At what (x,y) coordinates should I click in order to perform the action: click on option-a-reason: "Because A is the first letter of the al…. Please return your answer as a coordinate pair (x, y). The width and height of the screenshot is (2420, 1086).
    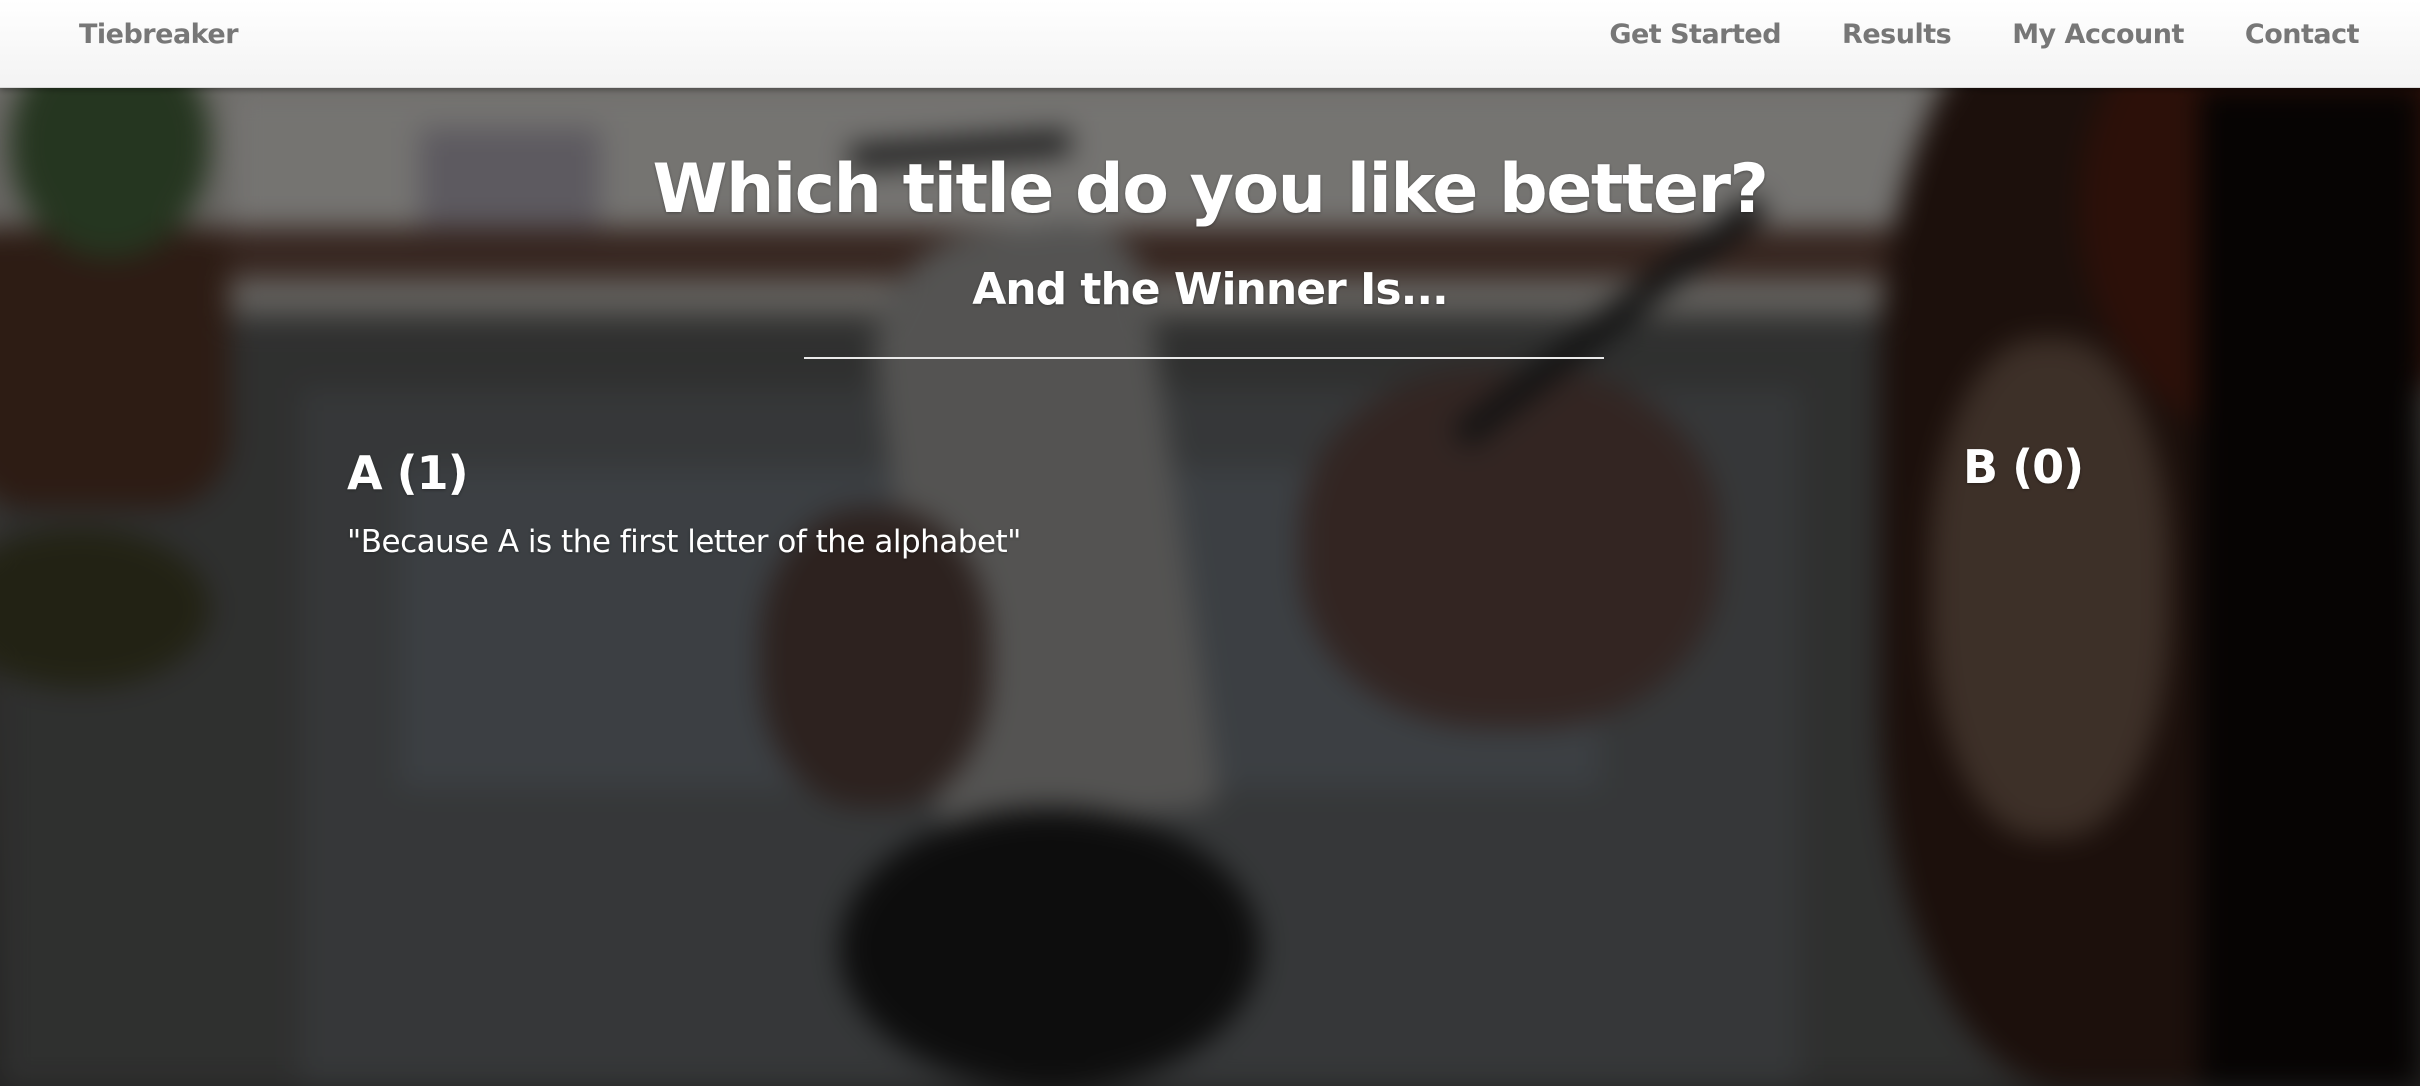
    Looking at the image, I should click on (684, 542).